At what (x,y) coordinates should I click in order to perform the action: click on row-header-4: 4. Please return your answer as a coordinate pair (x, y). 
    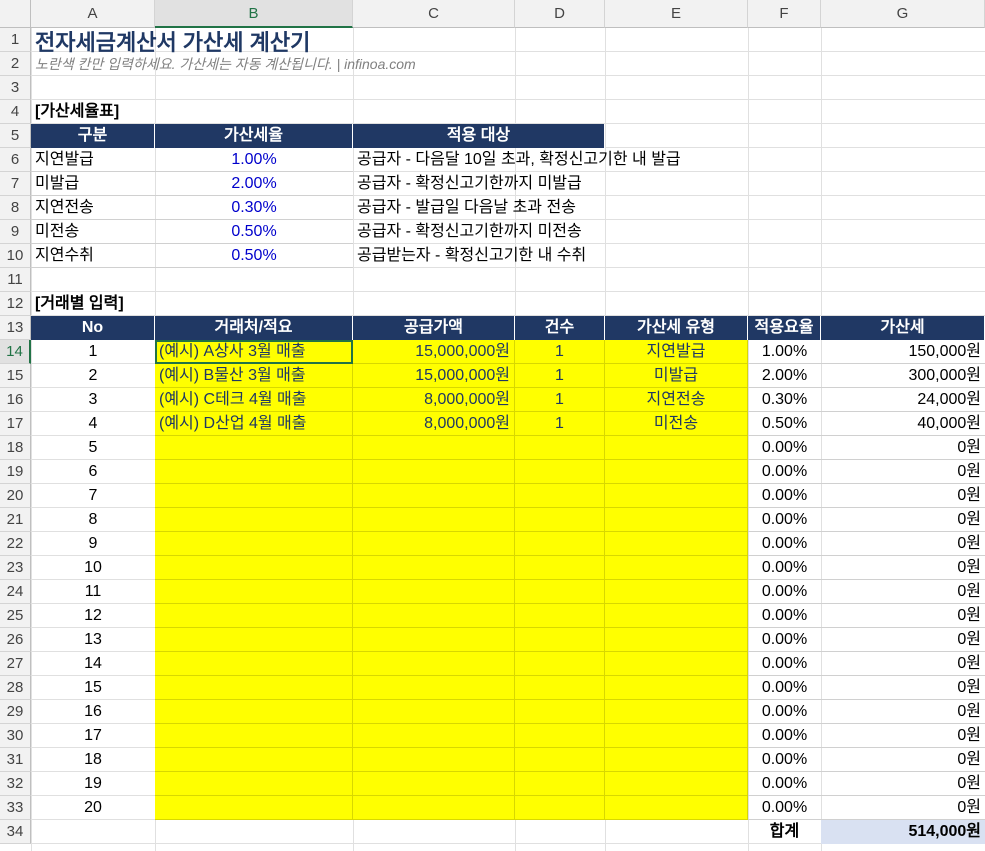
    Looking at the image, I should click on (15, 112).